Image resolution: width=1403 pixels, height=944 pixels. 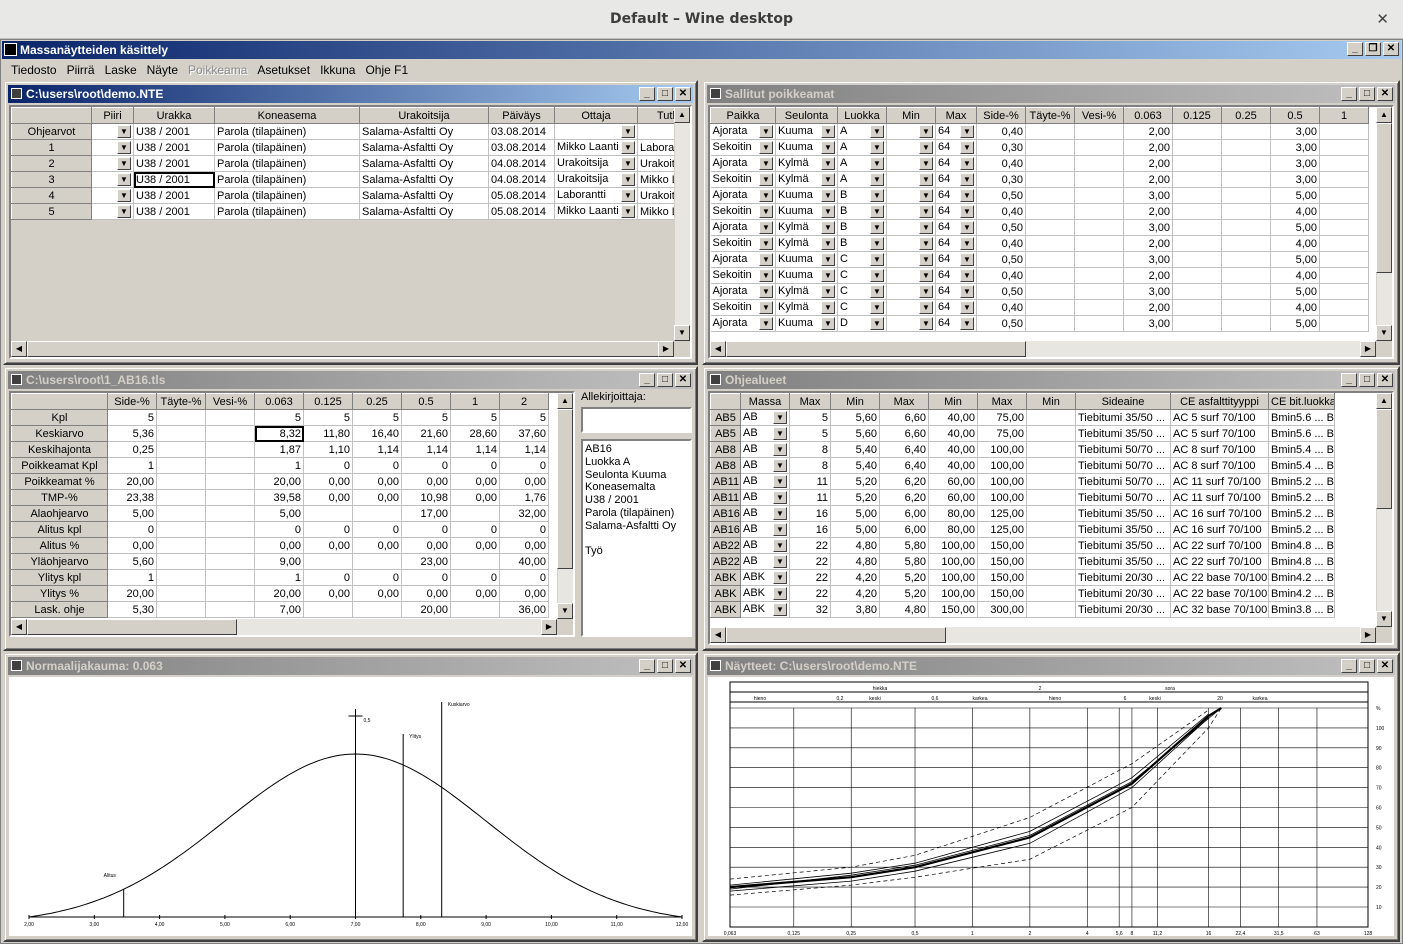 I want to click on table-cell: 04.08.2014, so click(x=521, y=179).